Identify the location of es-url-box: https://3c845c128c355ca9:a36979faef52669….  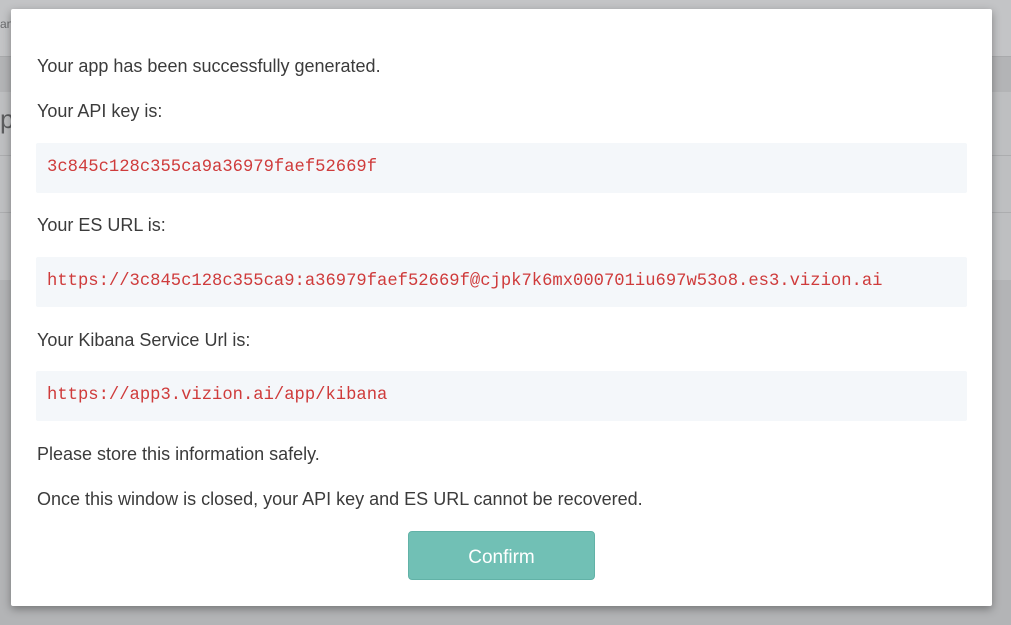
(501, 282).